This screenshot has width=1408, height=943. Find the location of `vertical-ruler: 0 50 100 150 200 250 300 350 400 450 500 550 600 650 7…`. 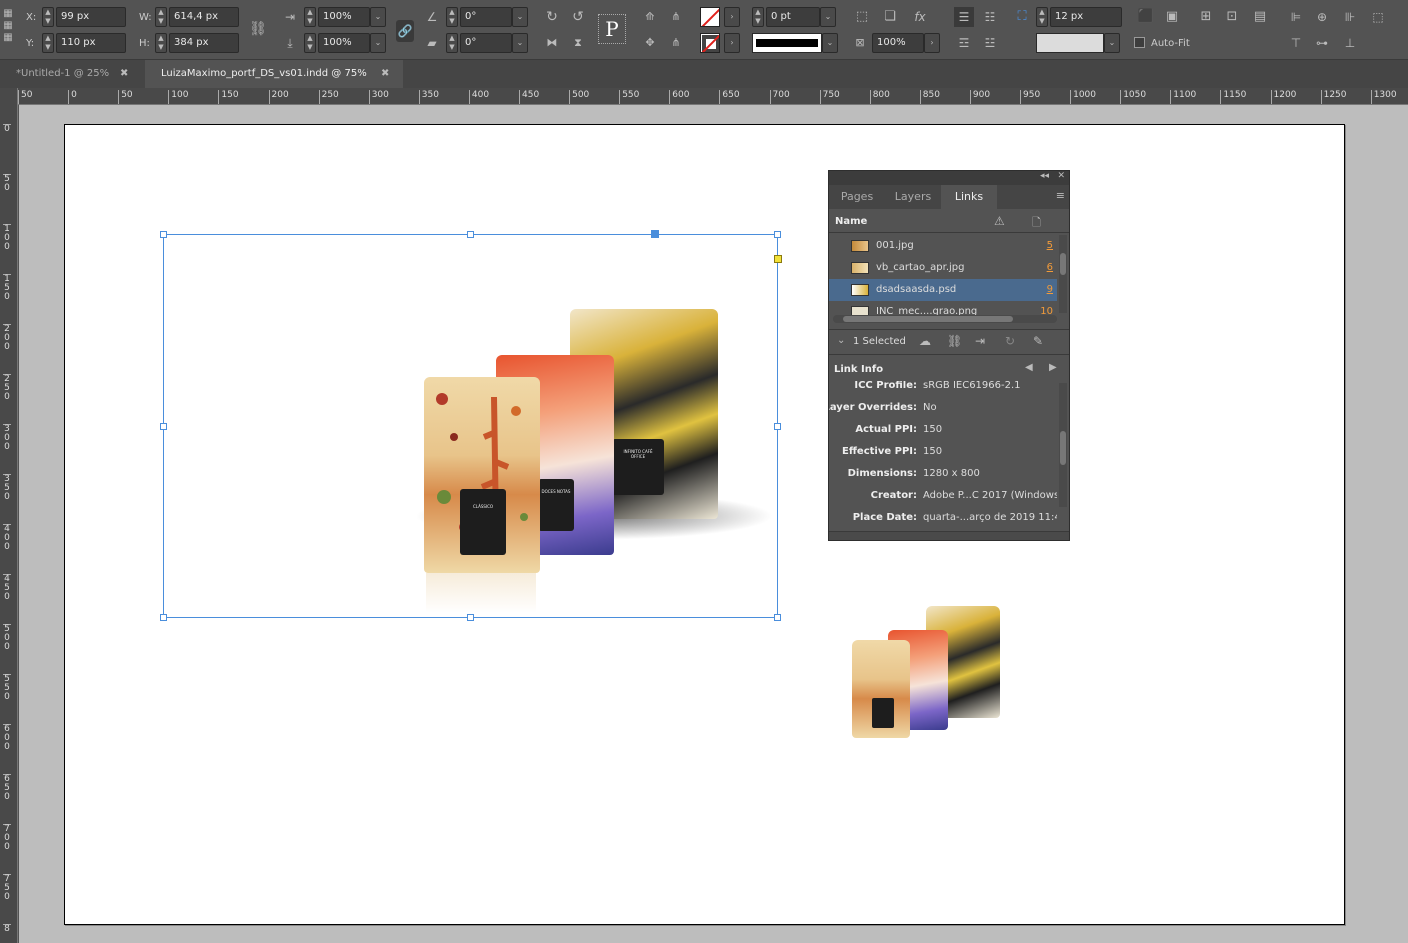

vertical-ruler: 0 50 100 150 200 250 300 350 400 450 500 550 600 650 7… is located at coordinates (9, 515).